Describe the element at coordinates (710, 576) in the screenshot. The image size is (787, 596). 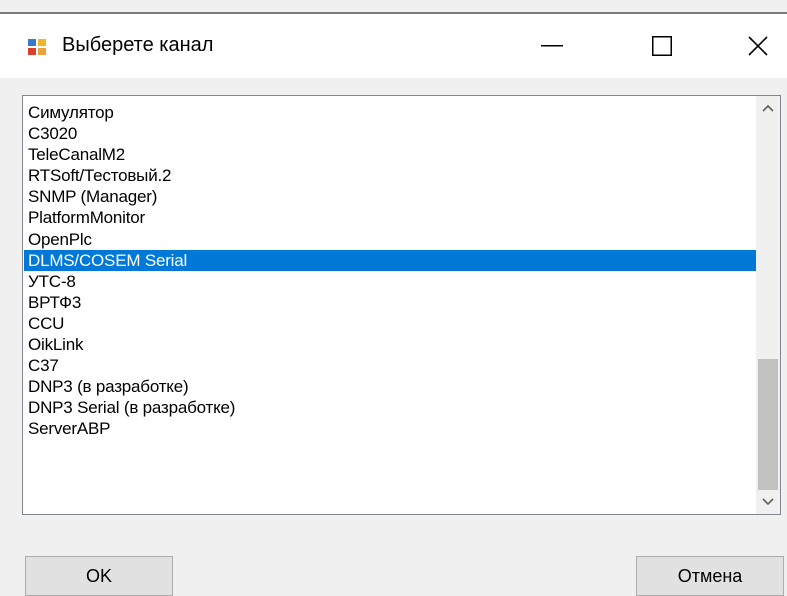
I see `cancel-button: Отмена` at that location.